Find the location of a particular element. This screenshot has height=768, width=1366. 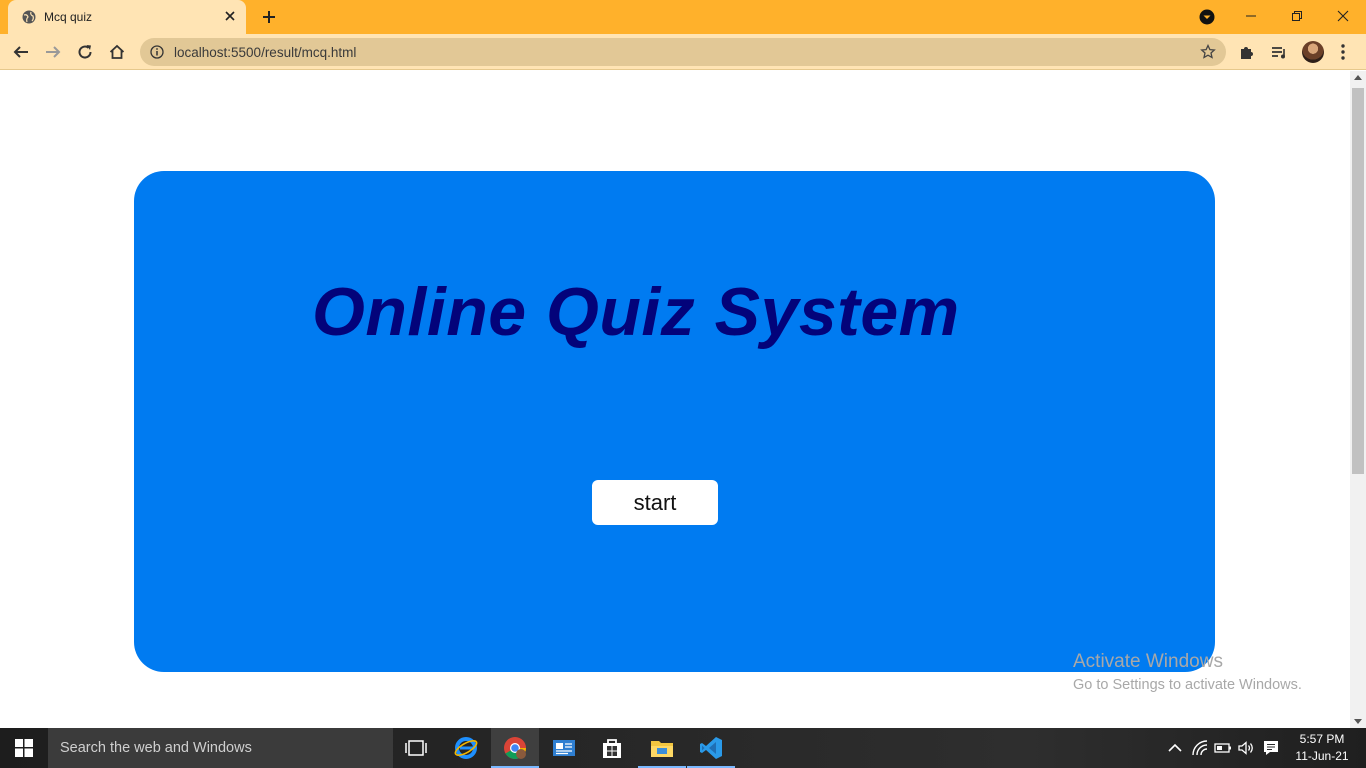

start-button: start is located at coordinates (655, 502).